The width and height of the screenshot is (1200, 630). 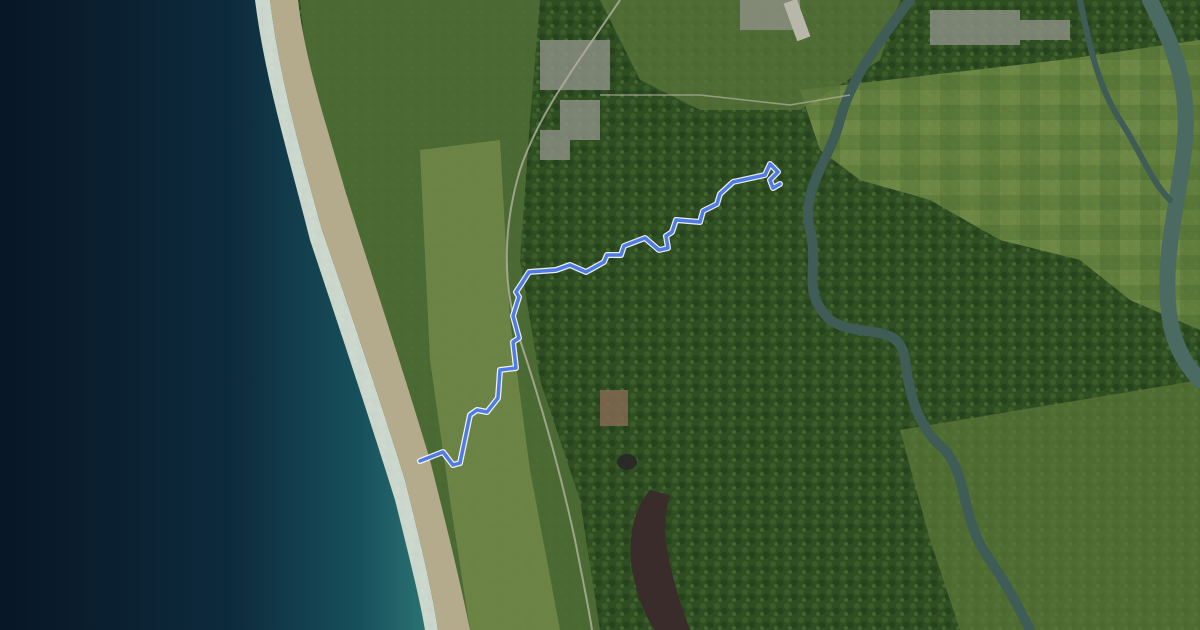 What do you see at coordinates (627, 462) in the screenshot?
I see `pond` at bounding box center [627, 462].